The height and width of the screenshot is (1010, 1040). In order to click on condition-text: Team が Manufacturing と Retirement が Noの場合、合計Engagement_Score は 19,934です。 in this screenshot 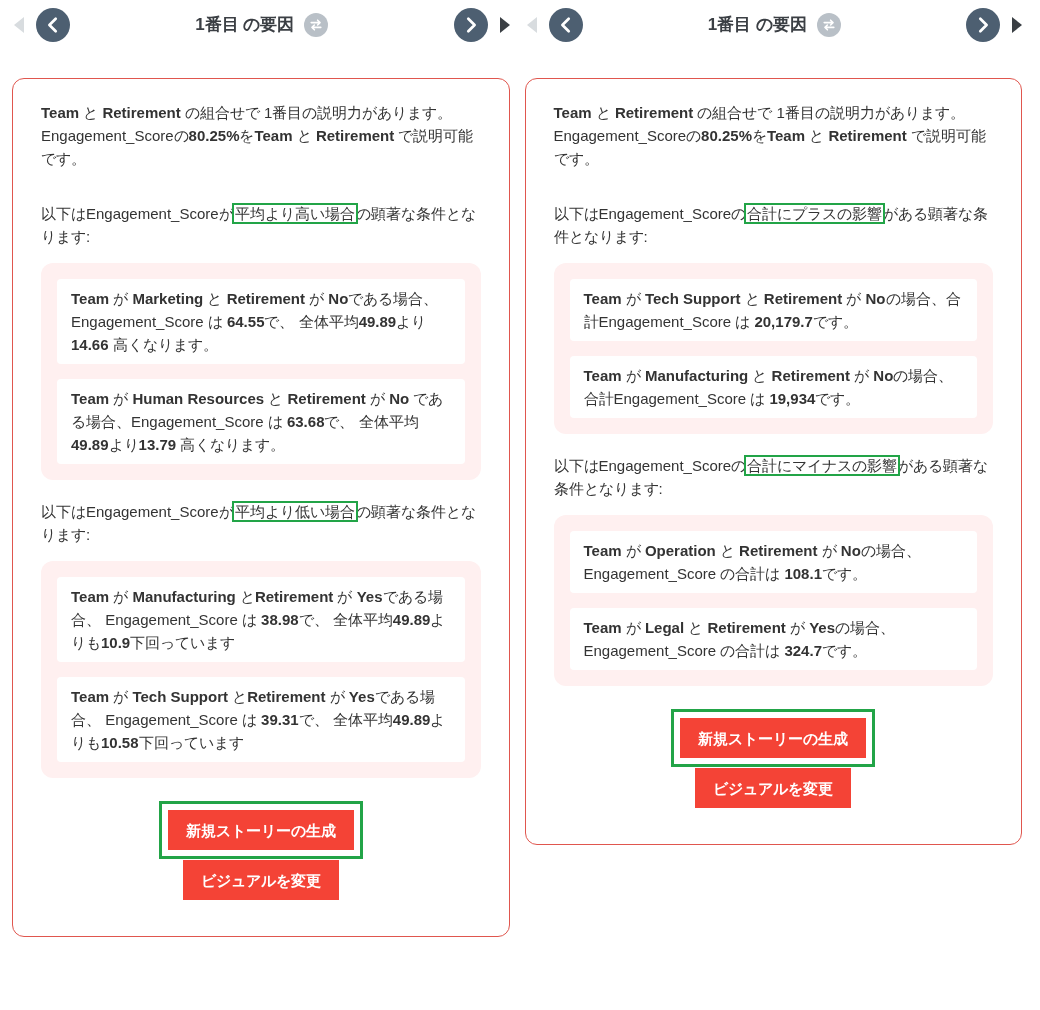, I will do `click(773, 387)`.